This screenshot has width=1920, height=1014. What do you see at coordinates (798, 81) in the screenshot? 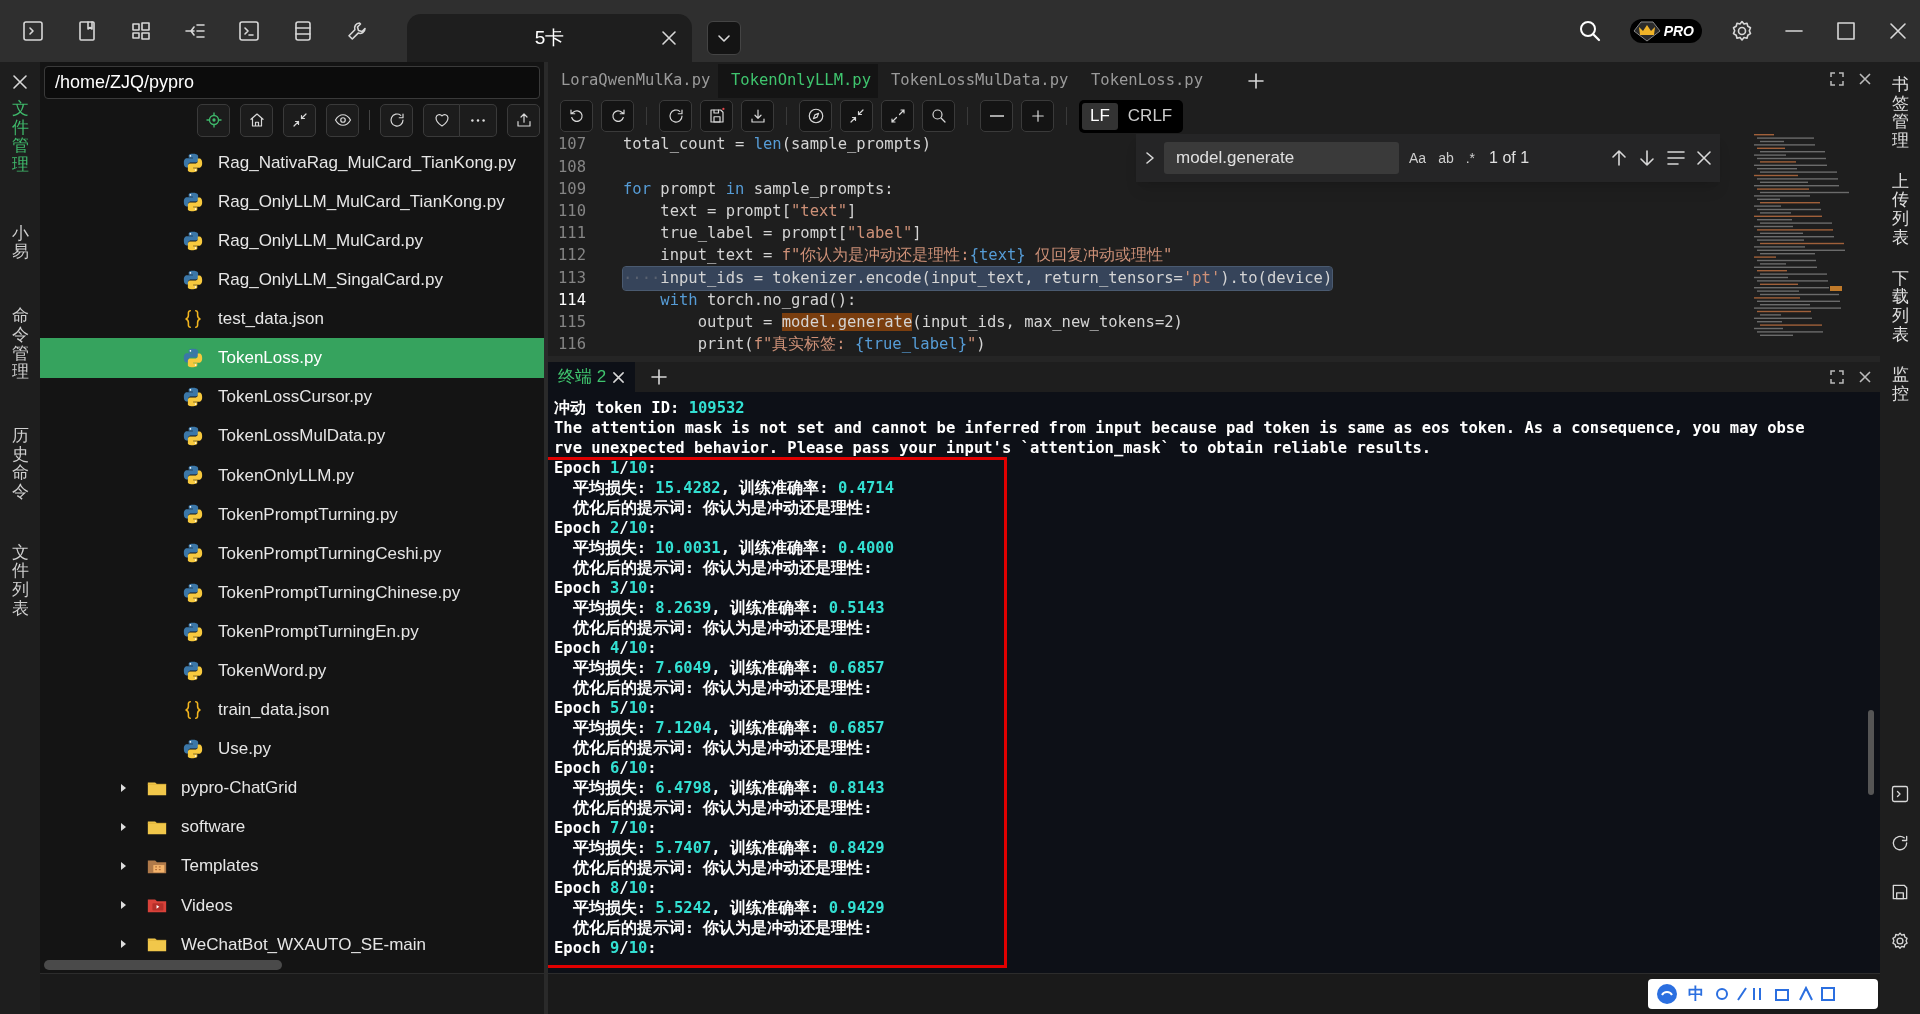
I see `editor-tab: TokenOnlyLLM.py` at bounding box center [798, 81].